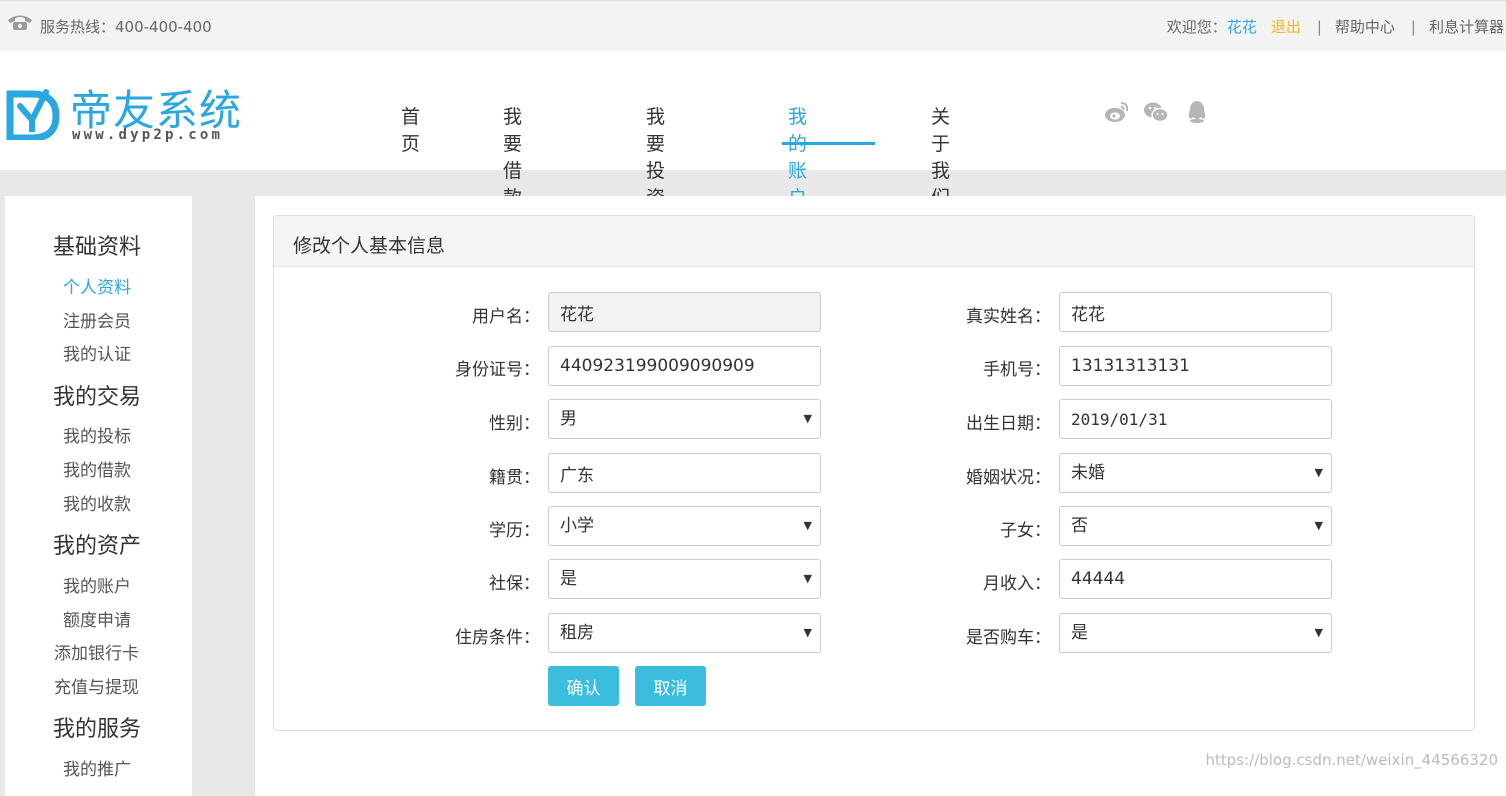 This screenshot has width=1506, height=796. What do you see at coordinates (1079, 526) in the screenshot?
I see `children-value: 否` at bounding box center [1079, 526].